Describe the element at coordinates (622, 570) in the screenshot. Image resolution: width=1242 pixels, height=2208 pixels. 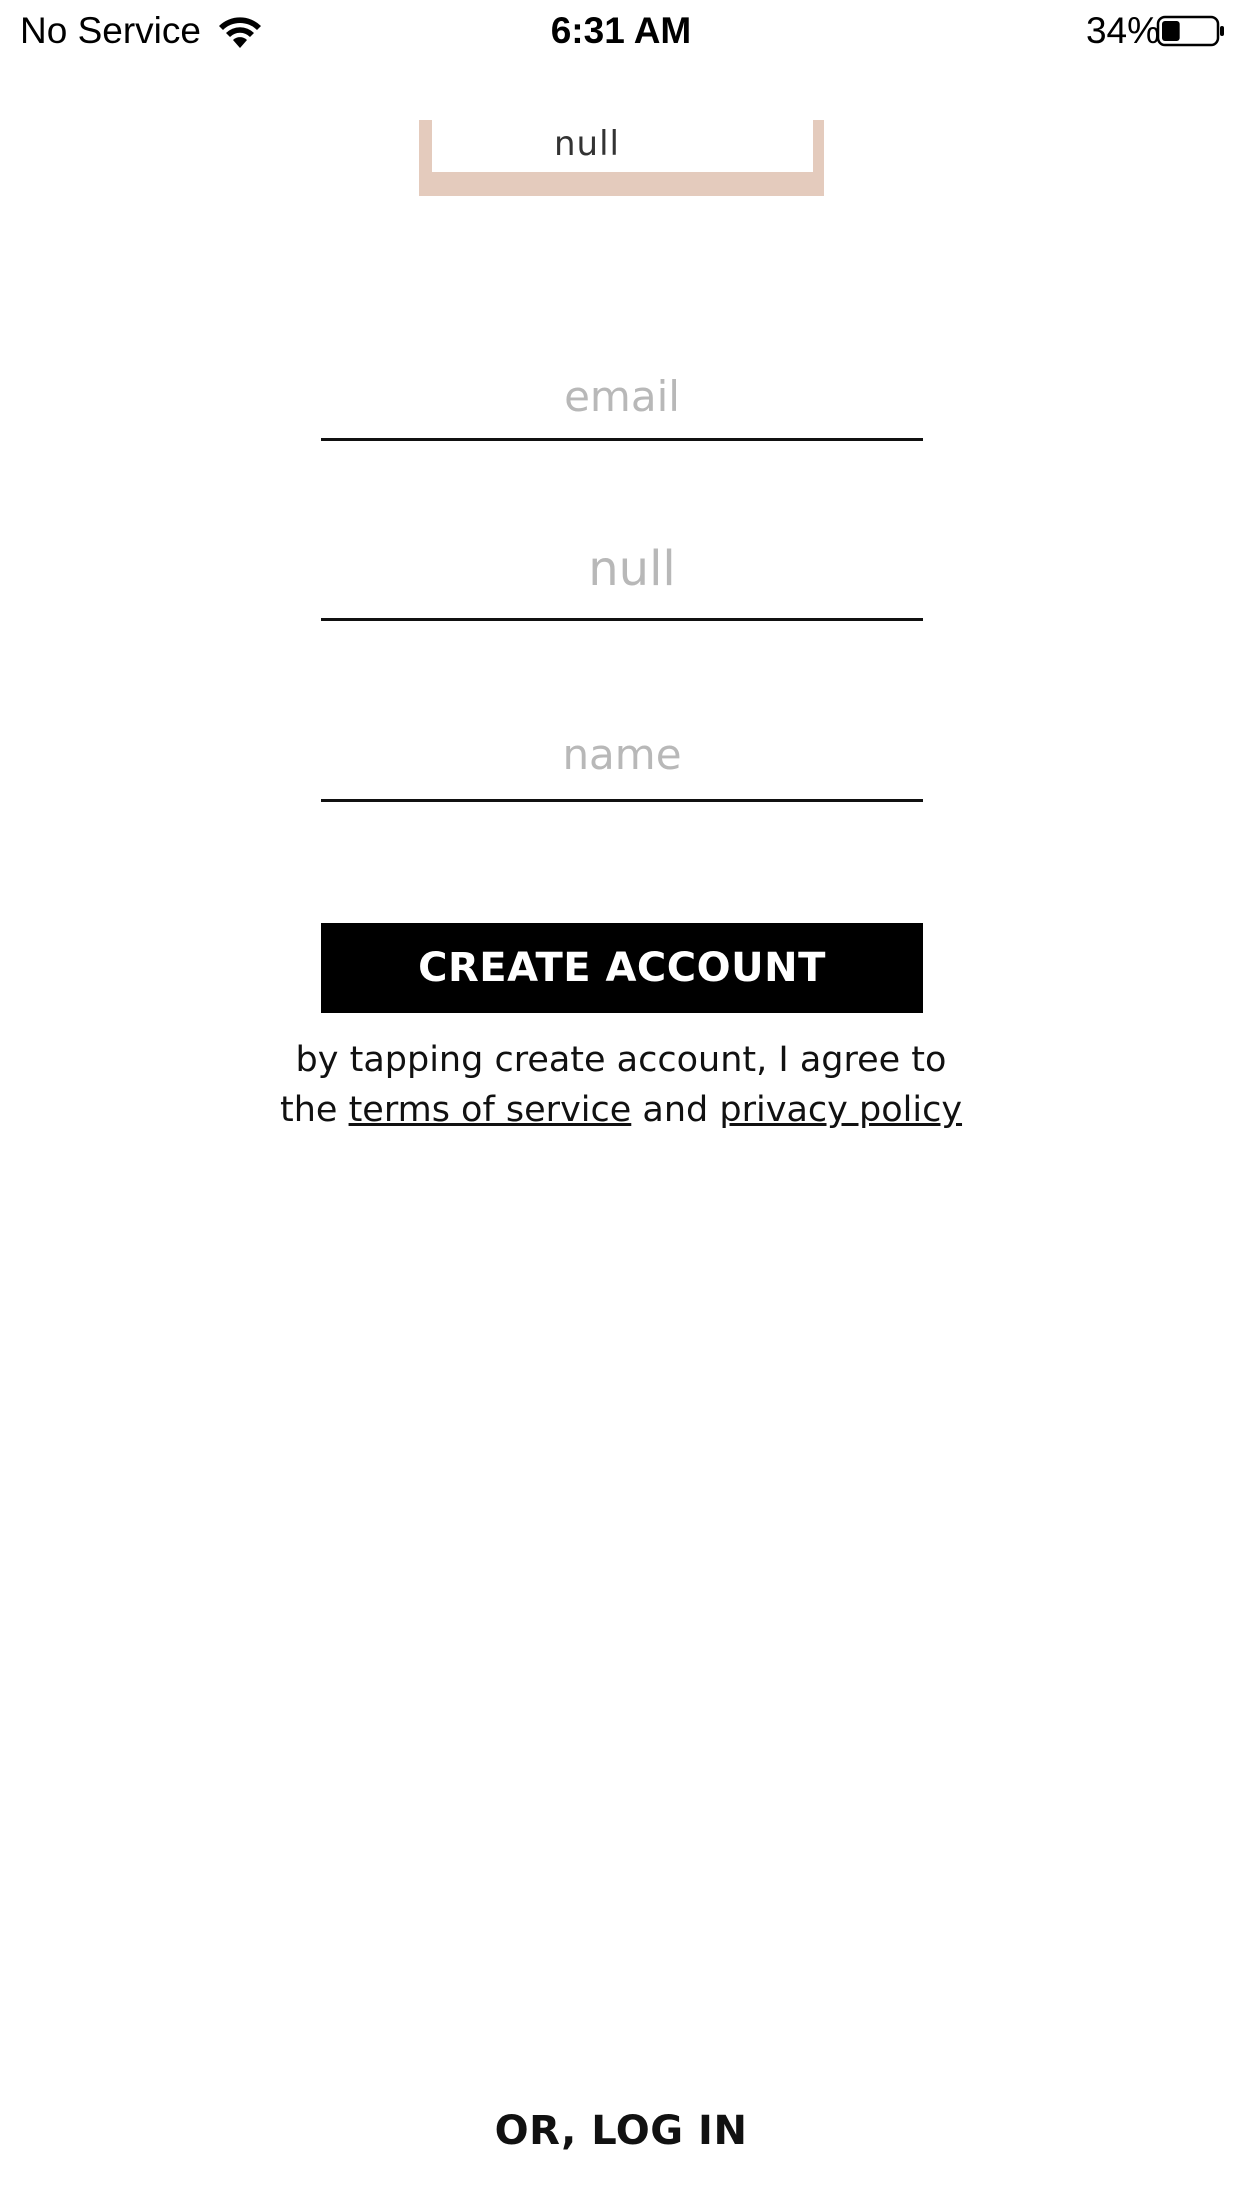
I see `secondary-field` at that location.